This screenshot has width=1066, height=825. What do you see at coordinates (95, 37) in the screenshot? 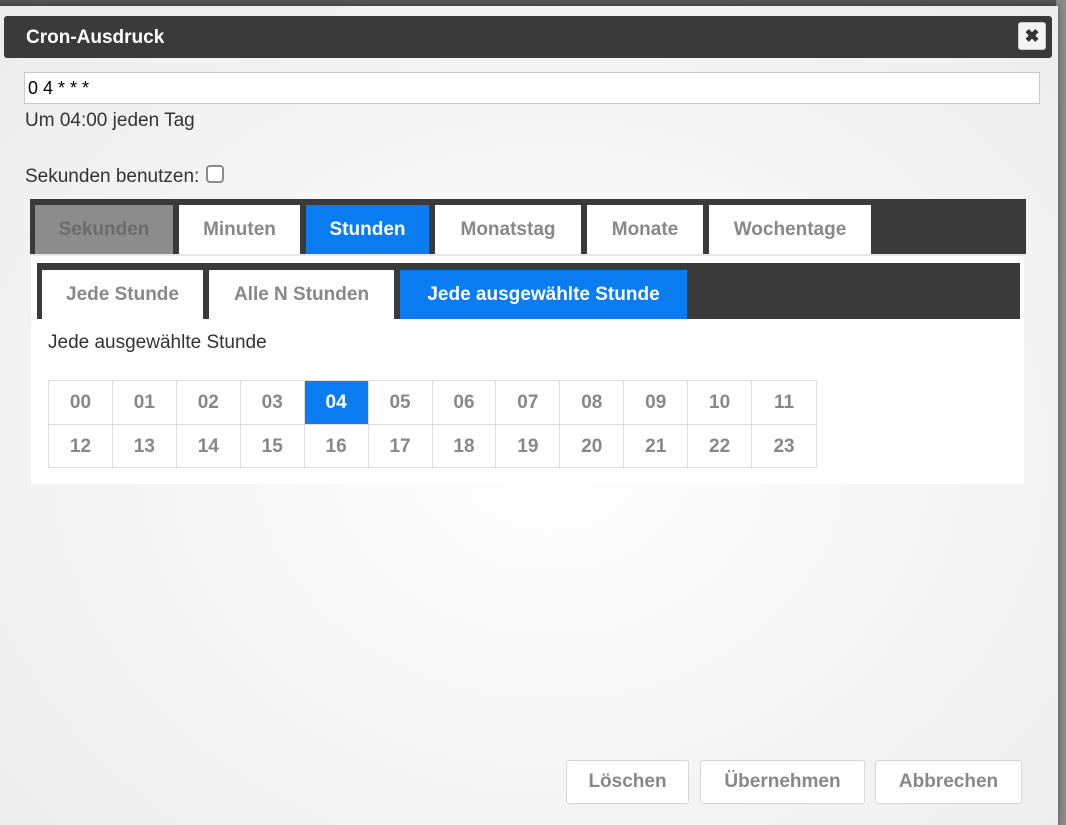
I see `dialog-title: Cron-Ausdruck` at bounding box center [95, 37].